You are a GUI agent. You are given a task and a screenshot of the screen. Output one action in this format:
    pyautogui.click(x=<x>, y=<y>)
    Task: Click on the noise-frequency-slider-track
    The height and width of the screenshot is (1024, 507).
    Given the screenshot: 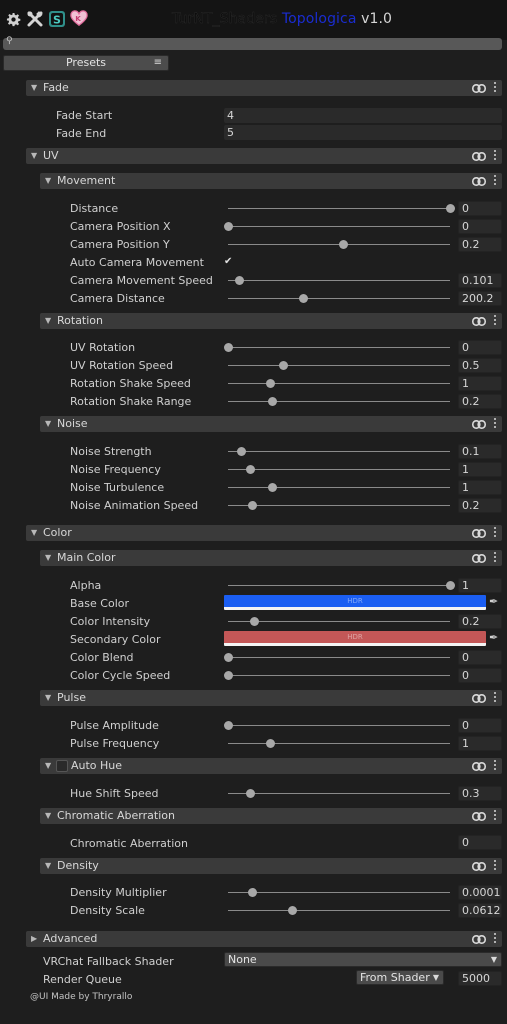 What is the action you would take?
    pyautogui.click(x=339, y=469)
    